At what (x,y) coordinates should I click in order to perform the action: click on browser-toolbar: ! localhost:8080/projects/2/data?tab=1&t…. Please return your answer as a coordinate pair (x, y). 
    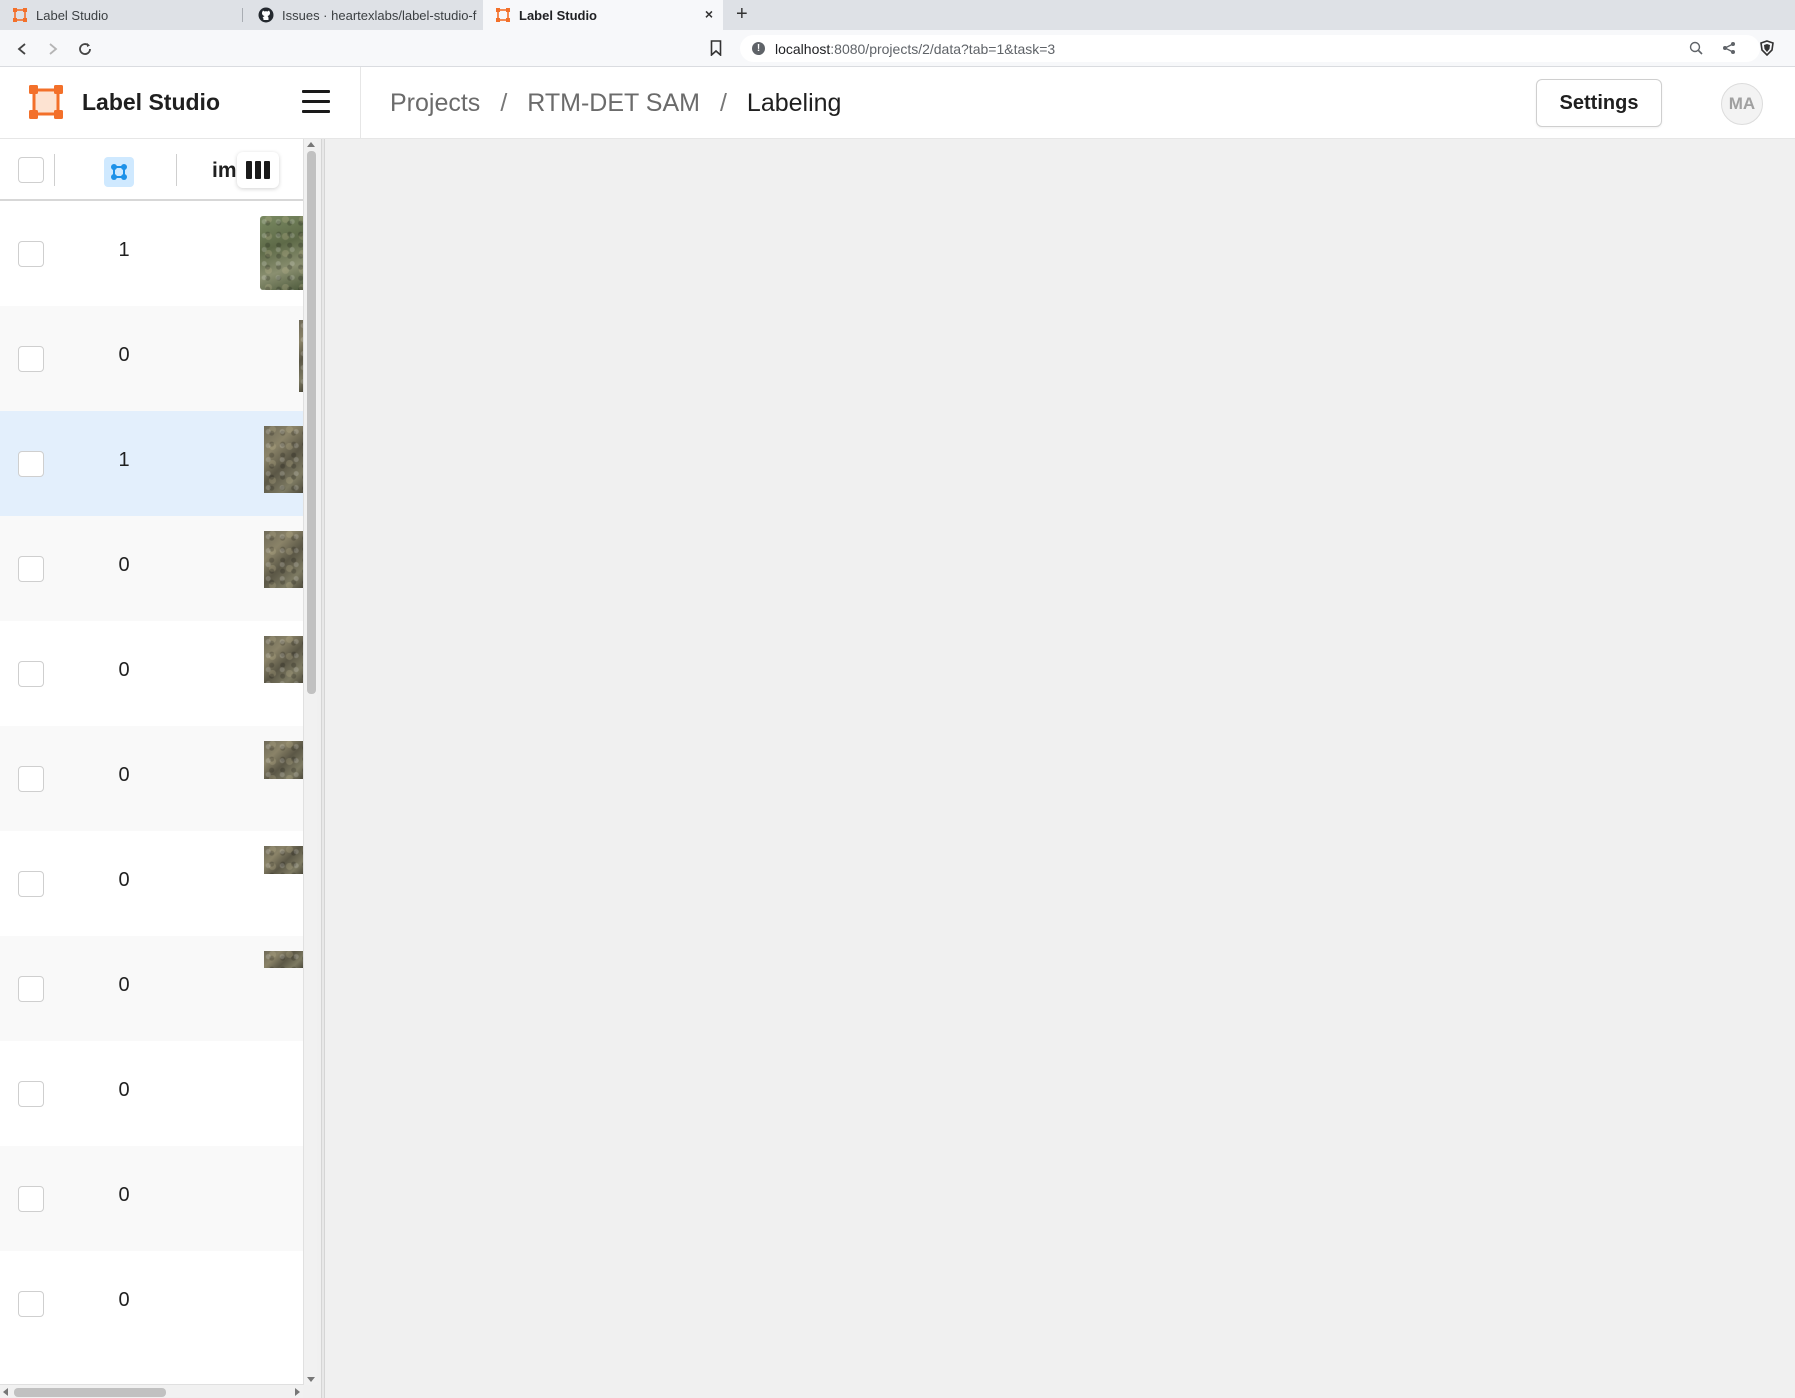
    Looking at the image, I should click on (897, 48).